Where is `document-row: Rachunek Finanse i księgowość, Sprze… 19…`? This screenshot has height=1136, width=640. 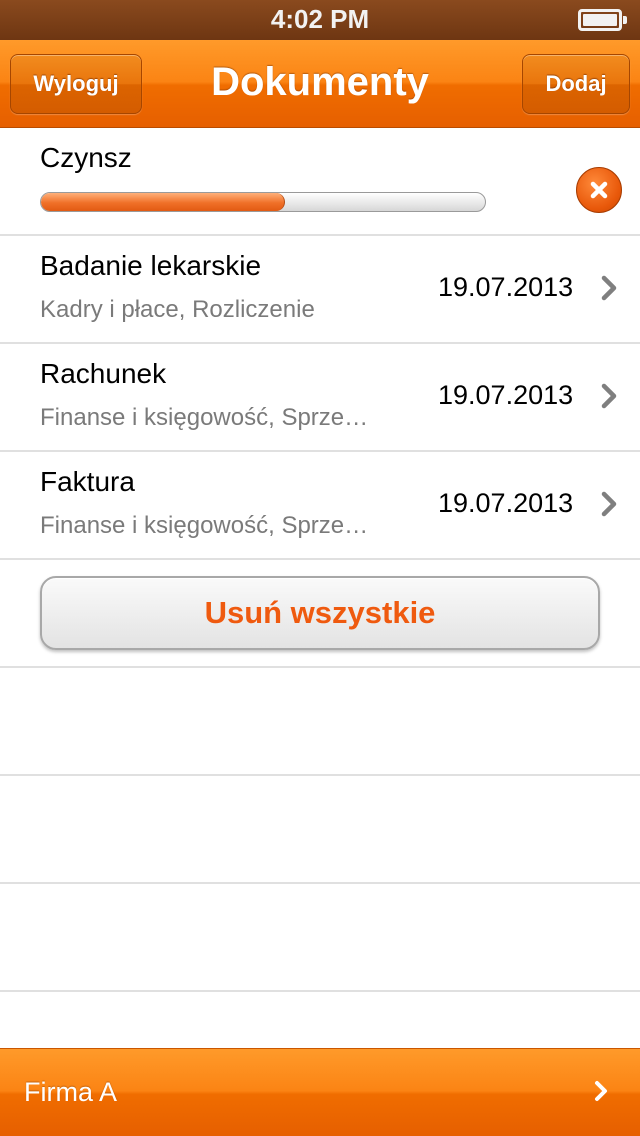 document-row: Rachunek Finanse i księgowość, Sprze… 19… is located at coordinates (320, 398).